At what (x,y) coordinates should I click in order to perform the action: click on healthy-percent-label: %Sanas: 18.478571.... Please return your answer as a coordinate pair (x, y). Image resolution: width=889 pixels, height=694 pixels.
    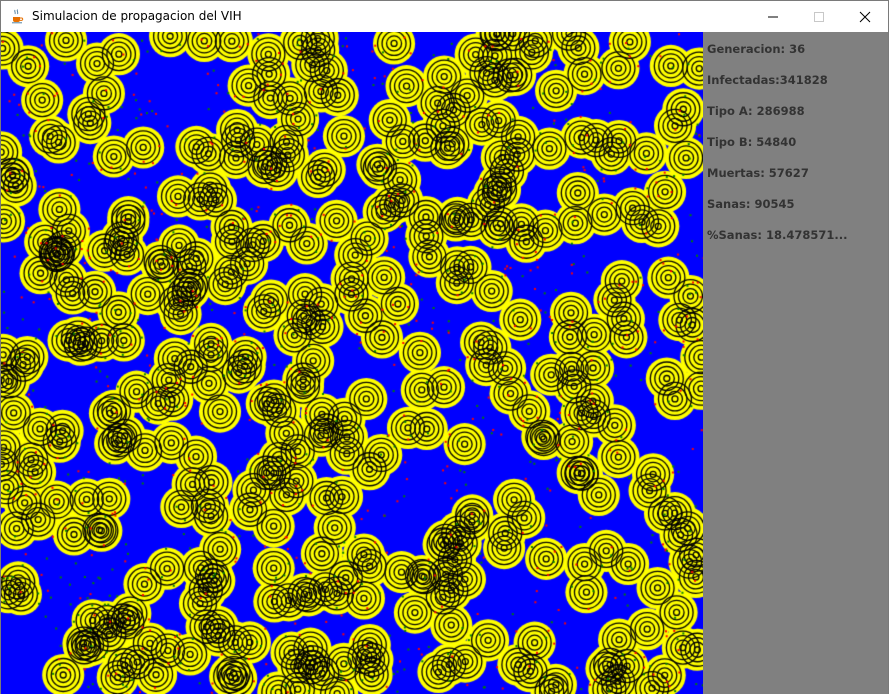
    Looking at the image, I should click on (777, 235).